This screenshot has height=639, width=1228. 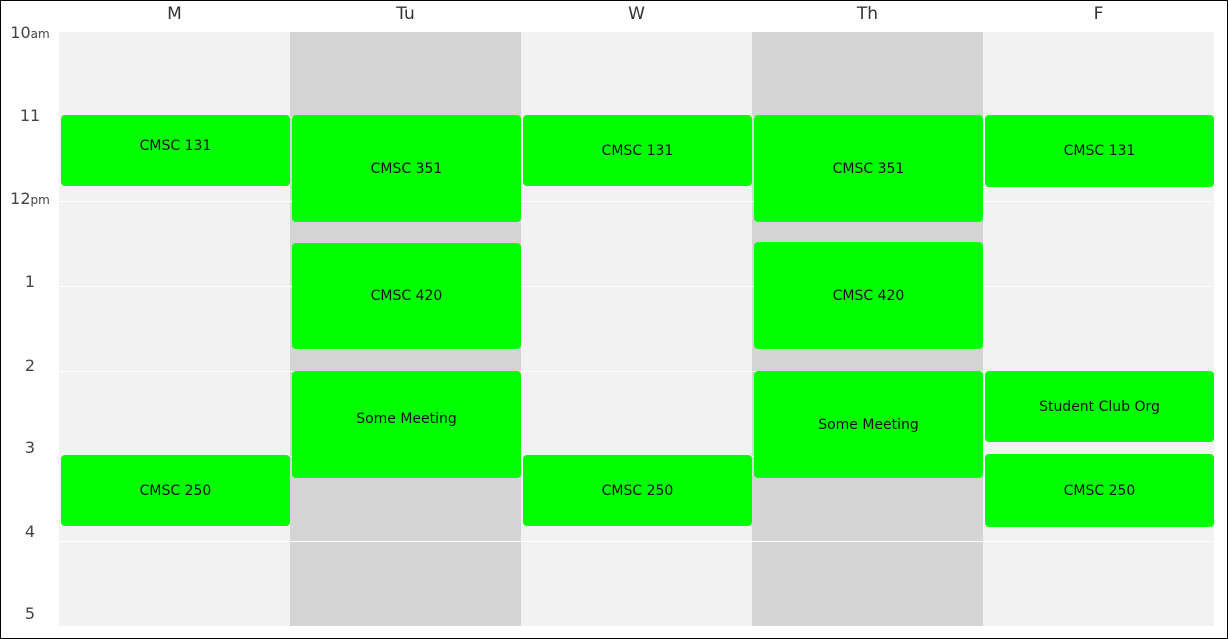 What do you see at coordinates (30, 281) in the screenshot?
I see `time-label-1: 1` at bounding box center [30, 281].